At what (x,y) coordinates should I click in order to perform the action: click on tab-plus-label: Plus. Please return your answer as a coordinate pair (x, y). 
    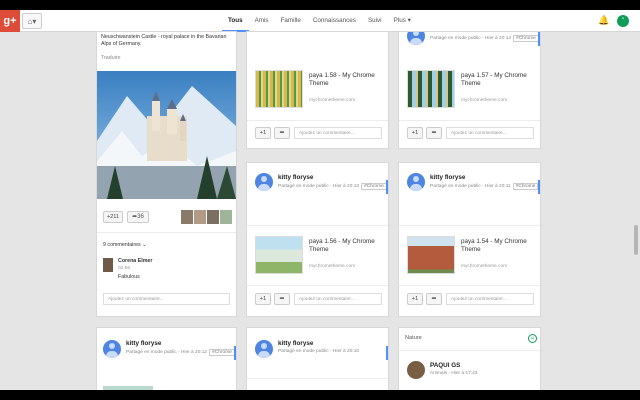
    Looking at the image, I should click on (399, 20).